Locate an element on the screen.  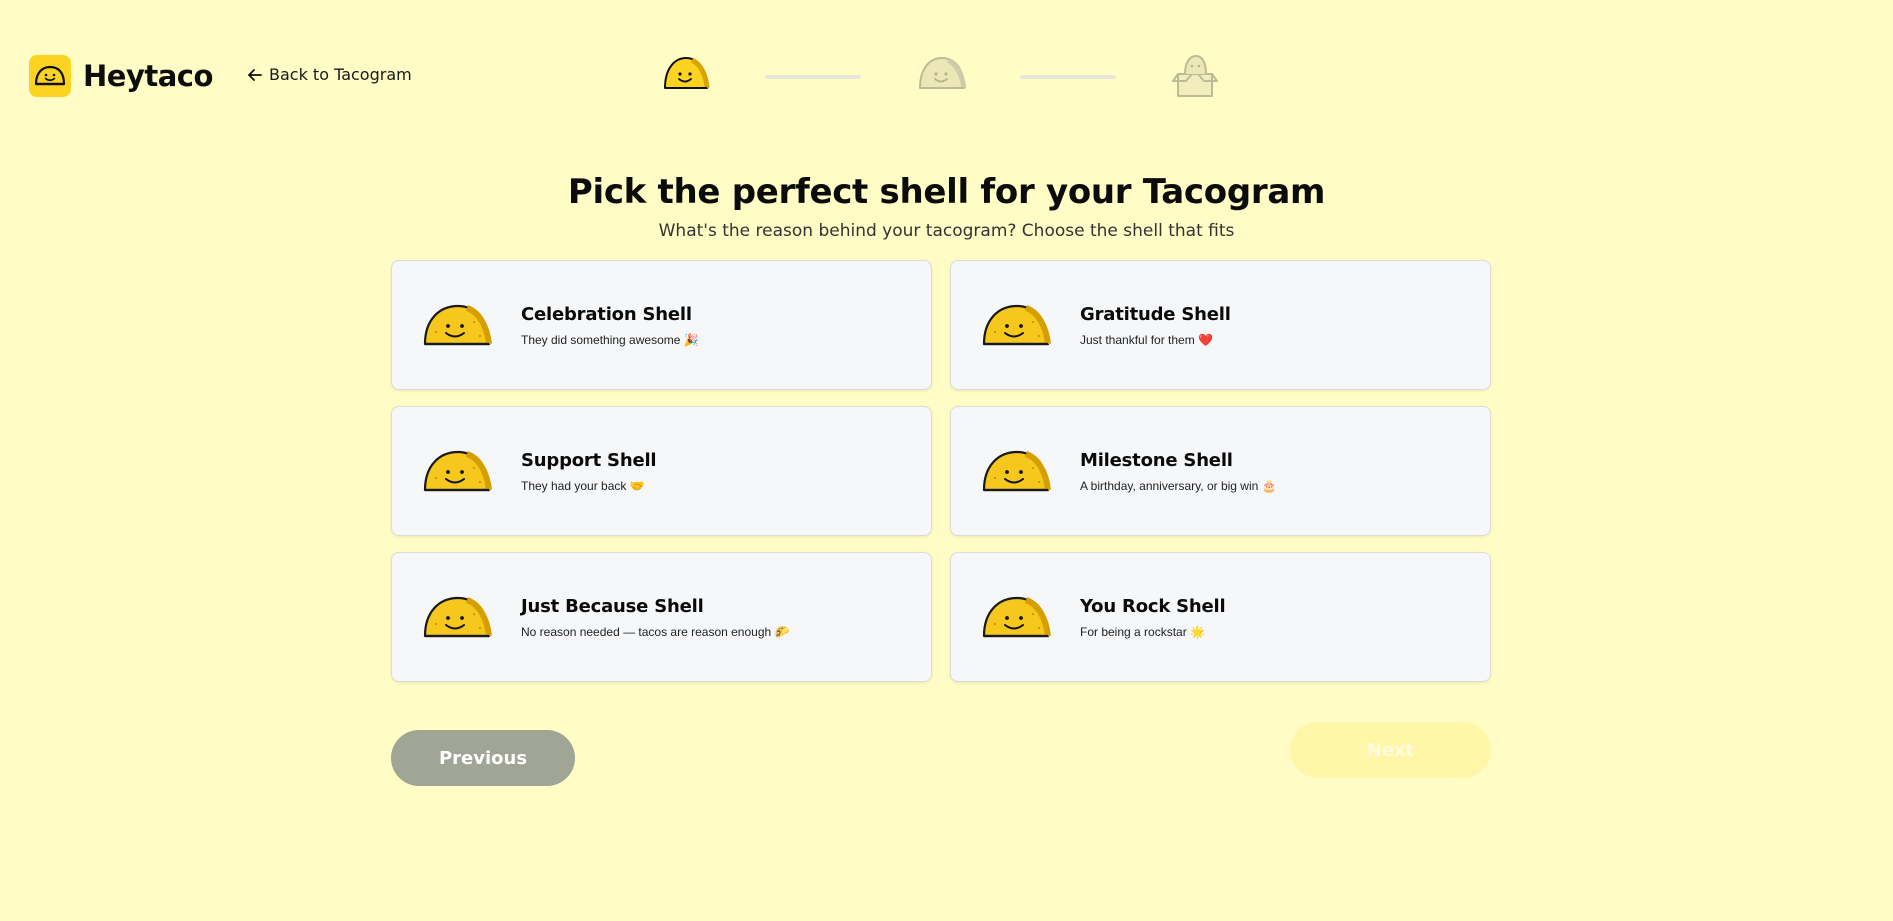
step-delivery is located at coordinates (1195, 77).